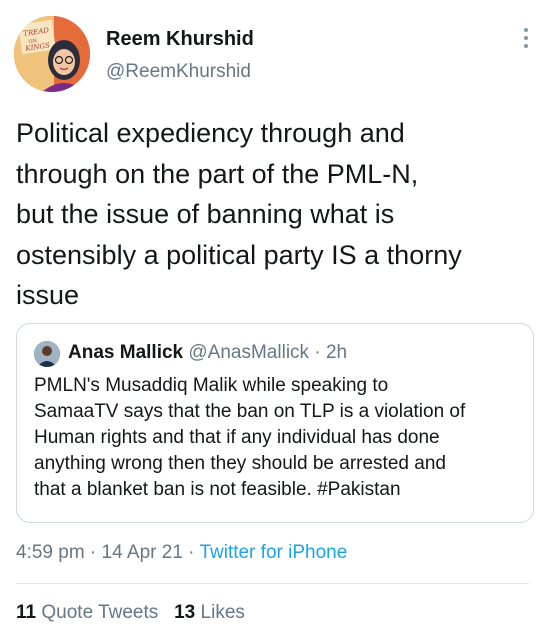  Describe the element at coordinates (142, 552) in the screenshot. I see `tweet-date: 14 Apr 21` at that location.